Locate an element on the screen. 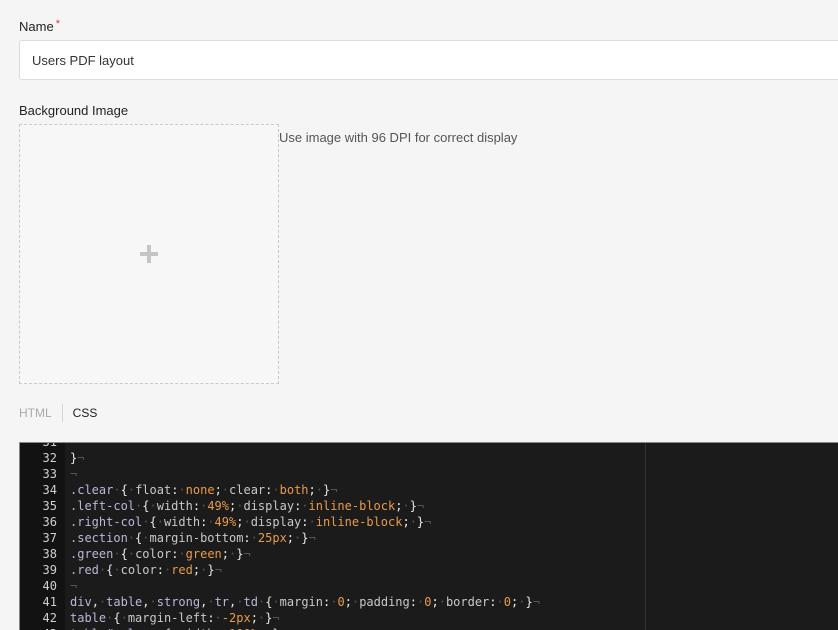 This screenshot has width=838, height=630. code-line: 39 .red·{·color:·red;·}¬ is located at coordinates (429, 570).